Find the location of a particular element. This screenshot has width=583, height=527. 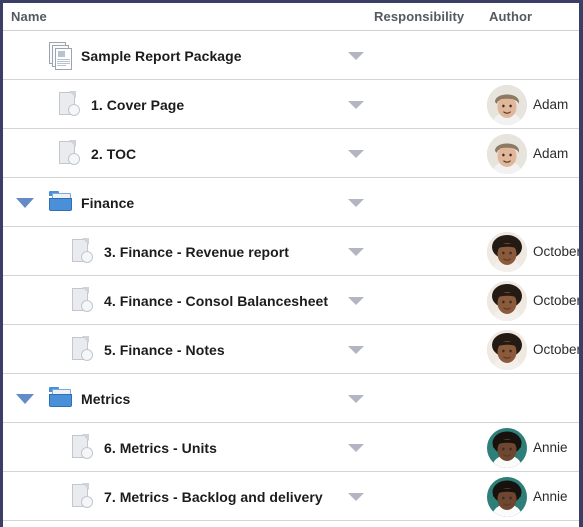

name-cell: 6. Metrics - Units is located at coordinates (144, 447).